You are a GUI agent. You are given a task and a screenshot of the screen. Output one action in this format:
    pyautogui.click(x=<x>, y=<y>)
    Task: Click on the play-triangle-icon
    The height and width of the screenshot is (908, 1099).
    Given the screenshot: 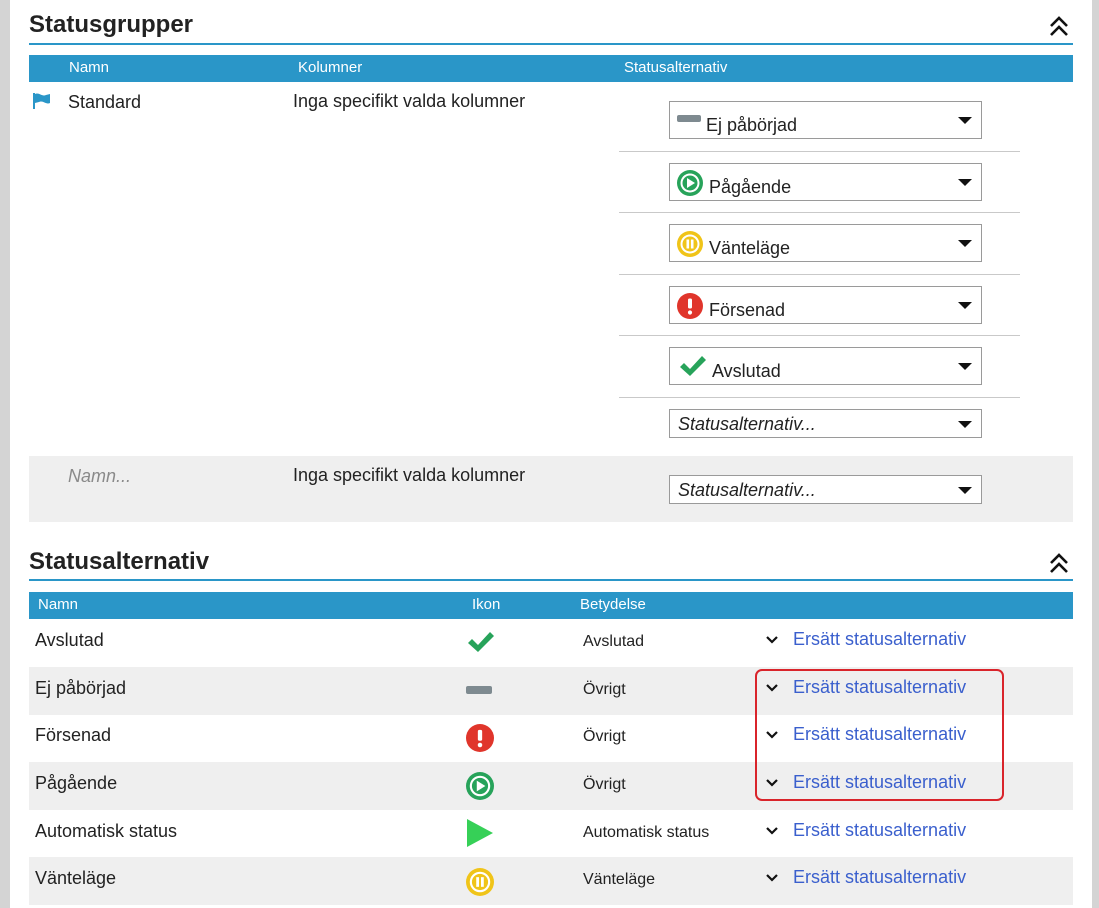 What is the action you would take?
    pyautogui.click(x=480, y=833)
    